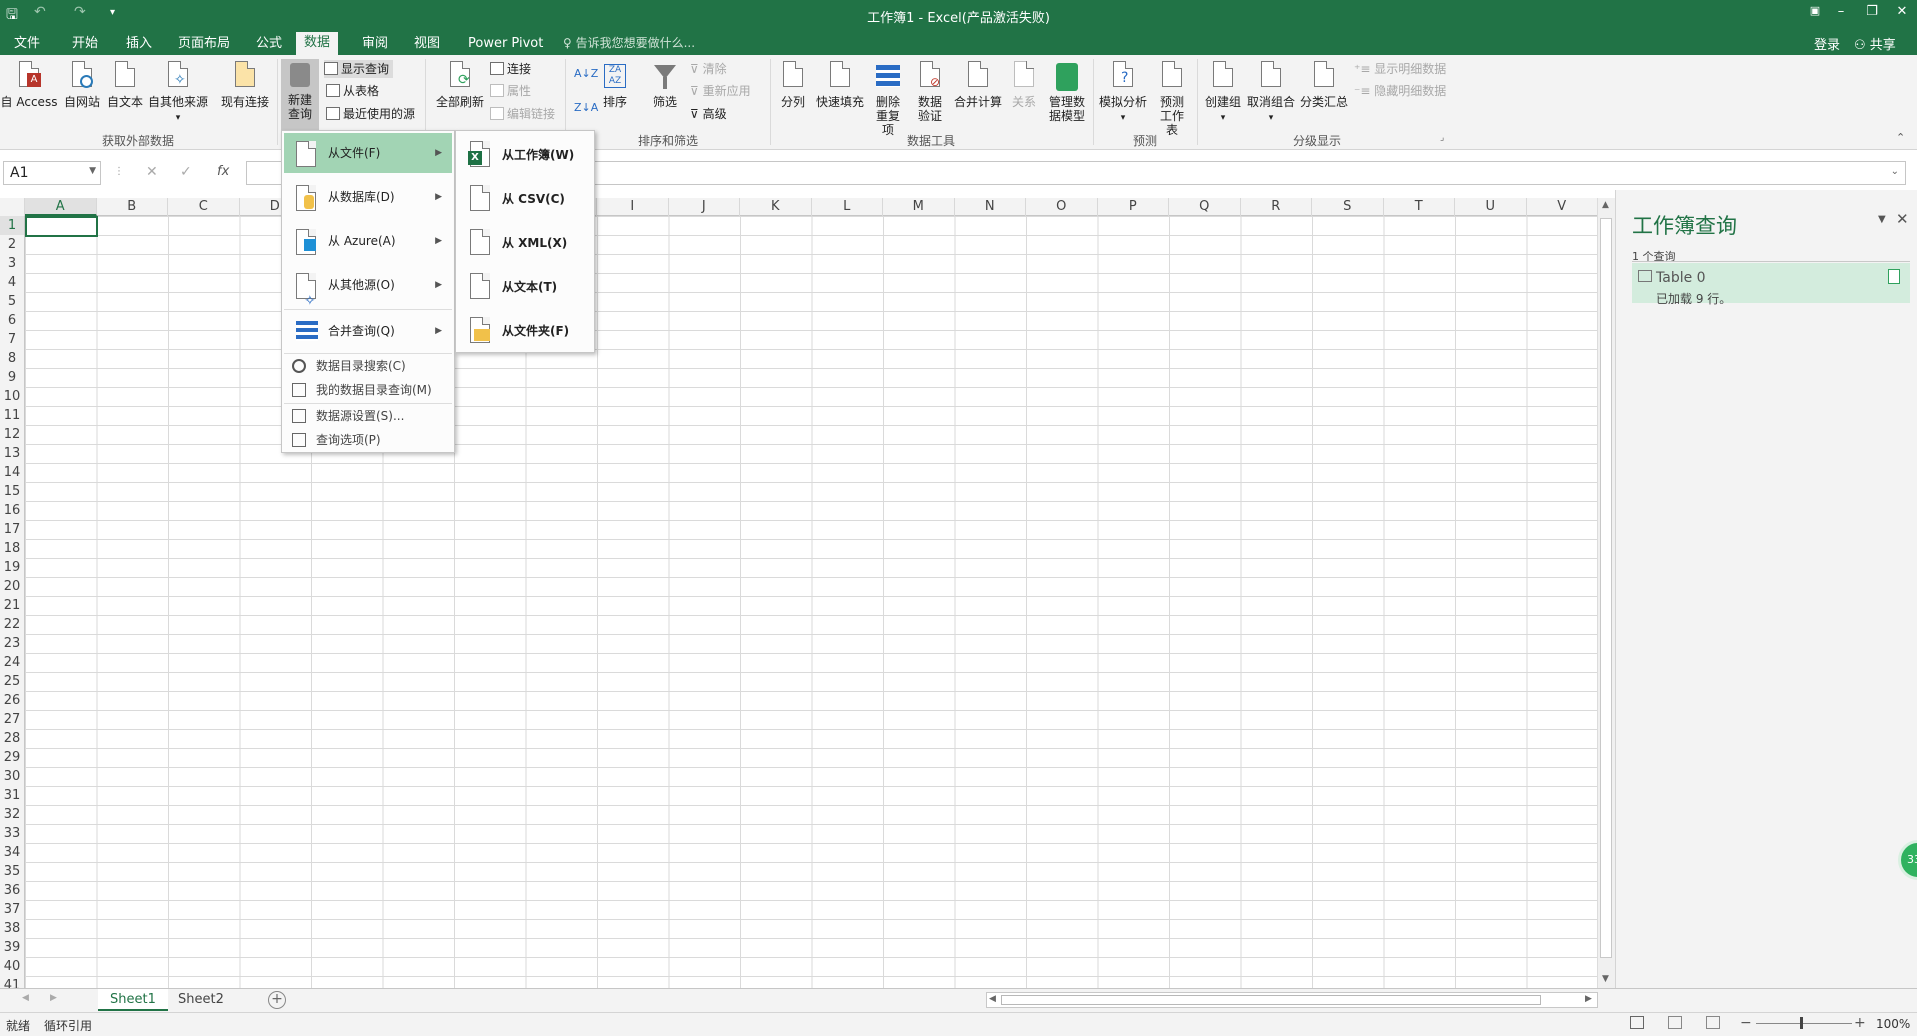 The height and width of the screenshot is (1036, 1917). I want to click on name-box: A1 ▼, so click(52, 173).